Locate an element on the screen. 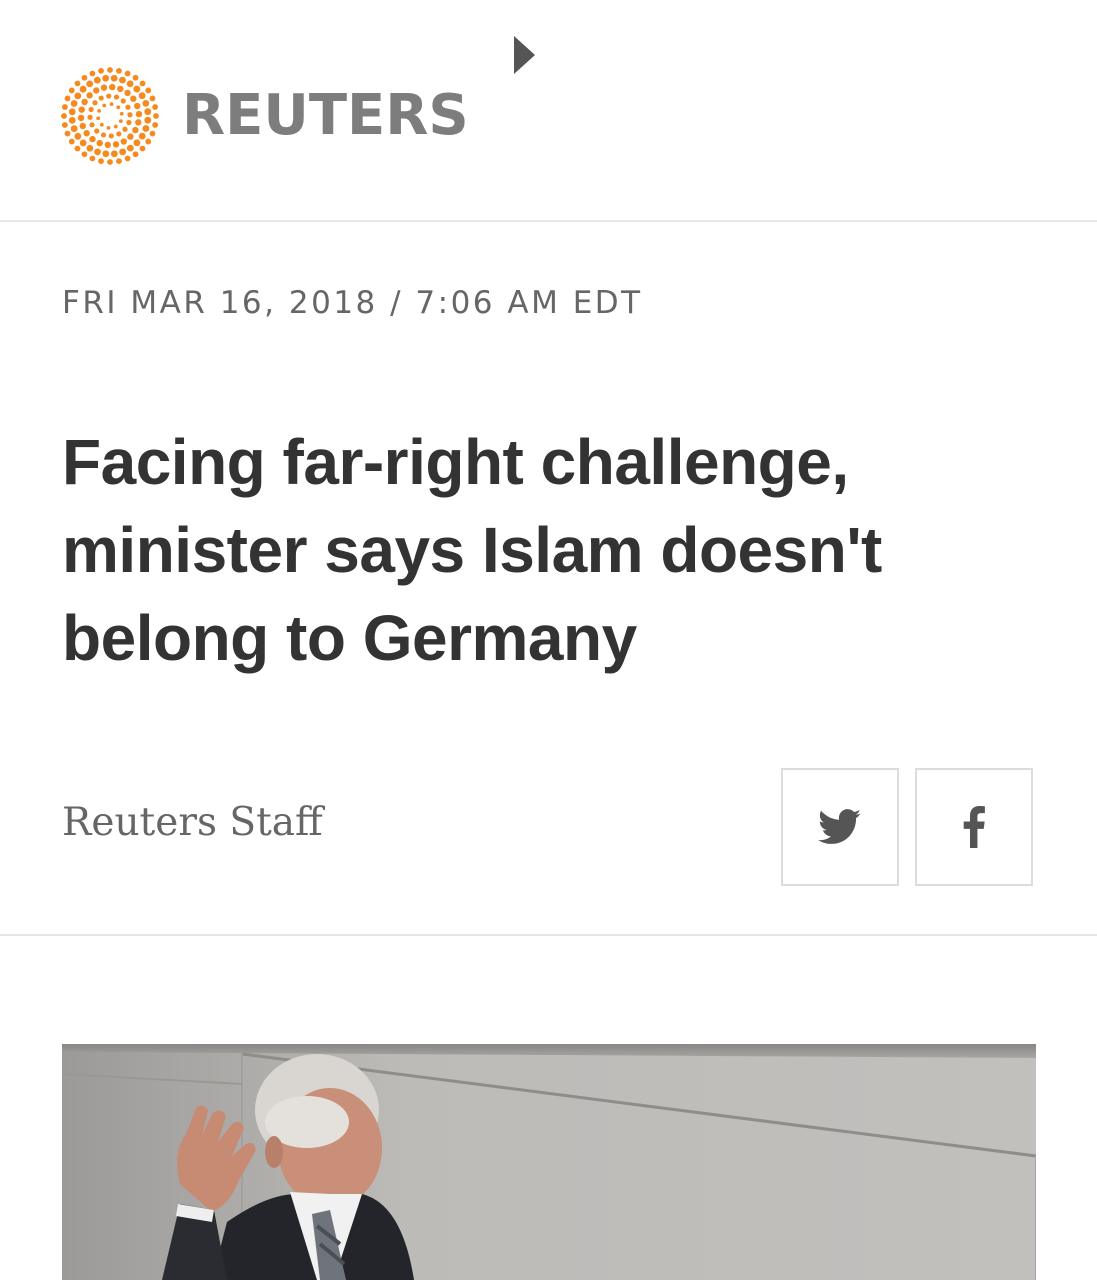 This screenshot has height=1280, width=1097. share-twitter-button is located at coordinates (840, 827).